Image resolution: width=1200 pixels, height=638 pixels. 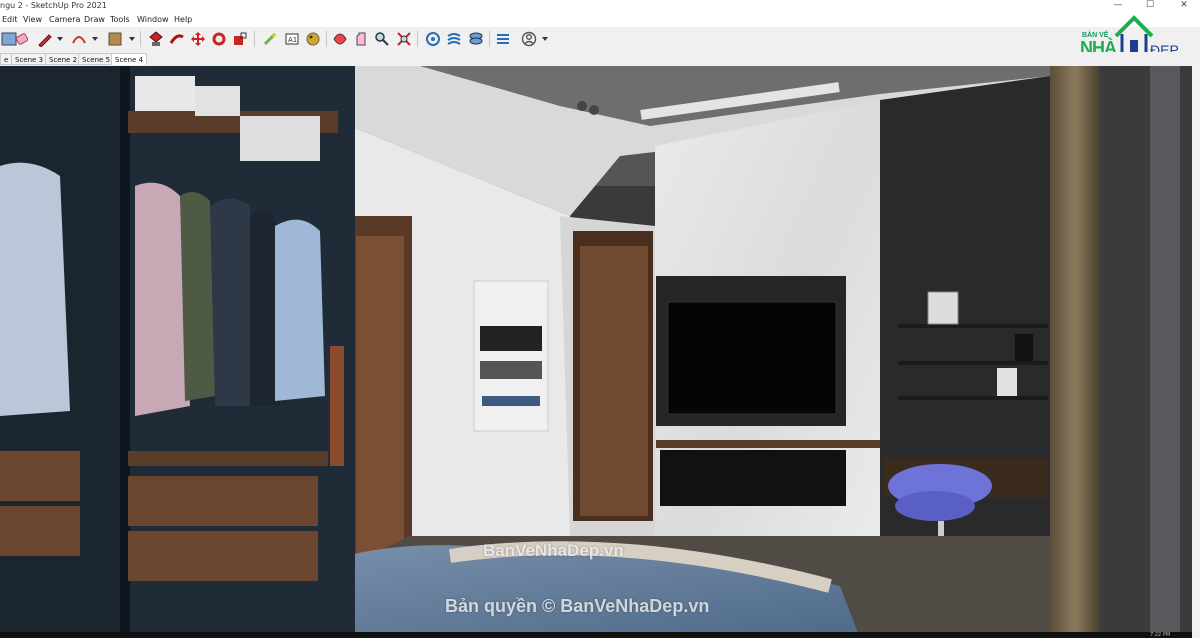 I want to click on paint-bucket-icon, so click(x=115, y=39).